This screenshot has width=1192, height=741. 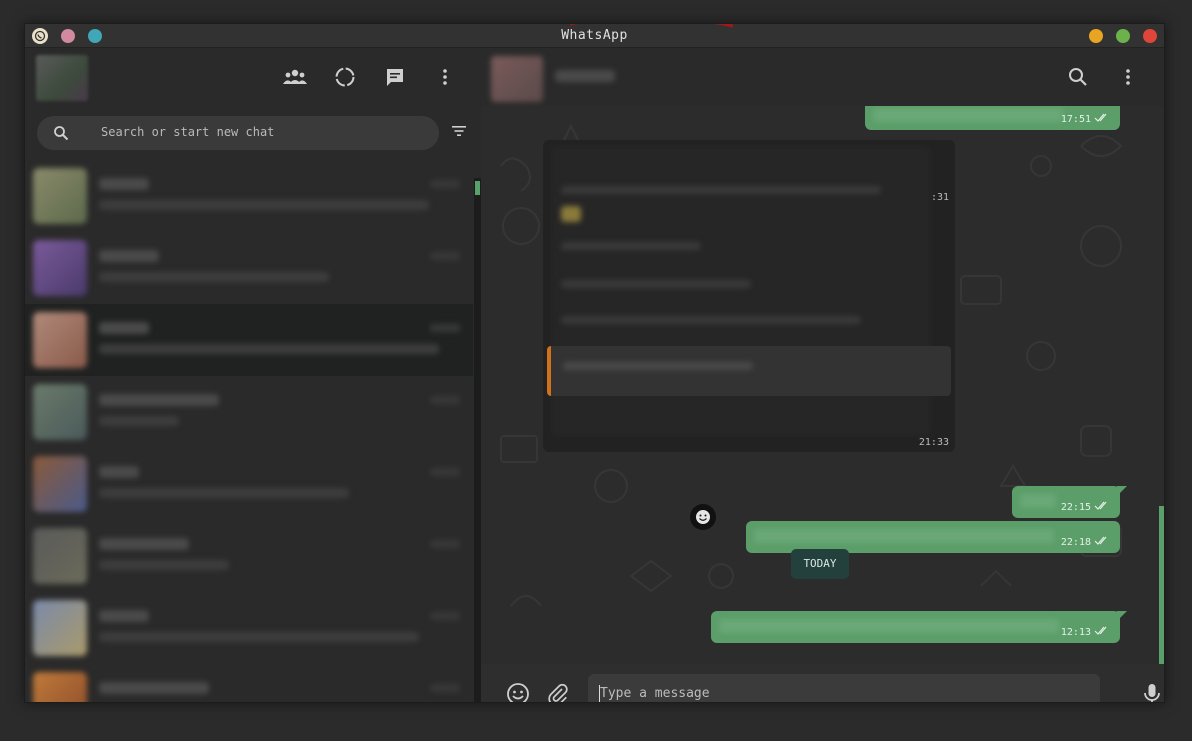 I want to click on search-bar: Search or start new chat, so click(x=238, y=133).